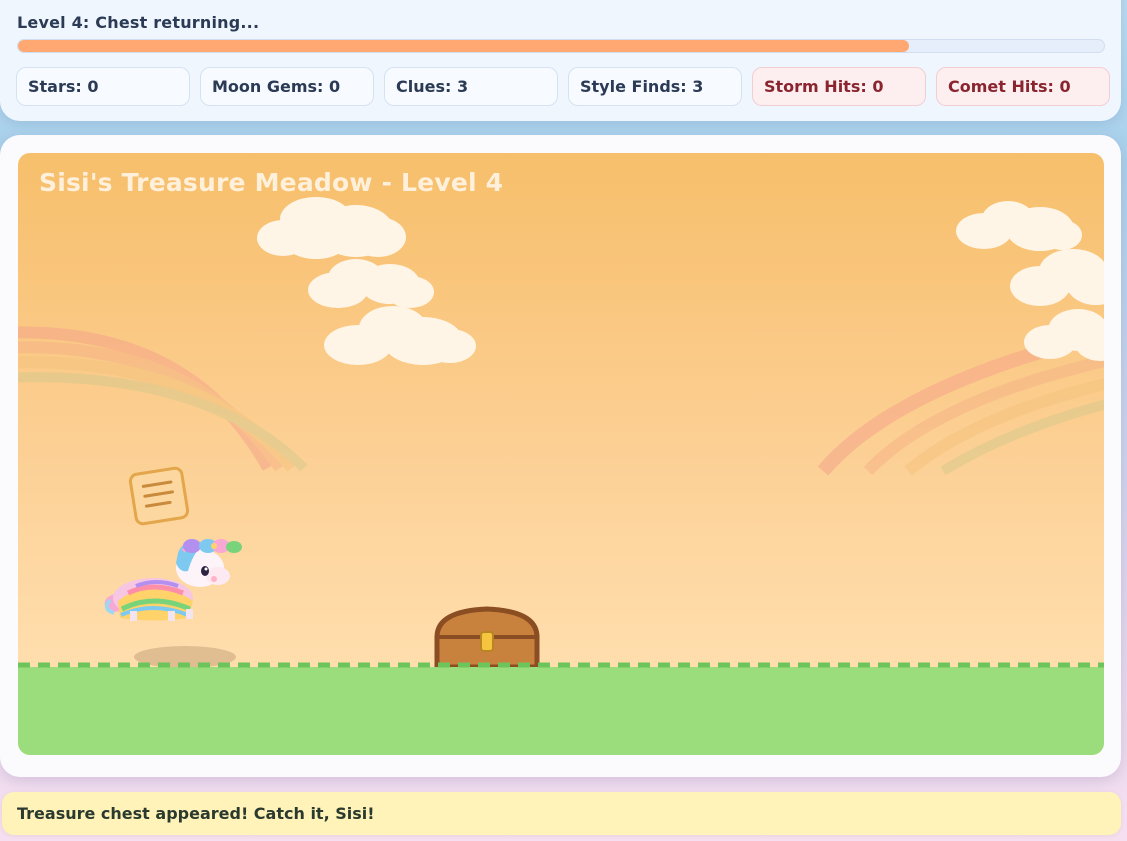  I want to click on treasure-chest-icon, so click(487, 638).